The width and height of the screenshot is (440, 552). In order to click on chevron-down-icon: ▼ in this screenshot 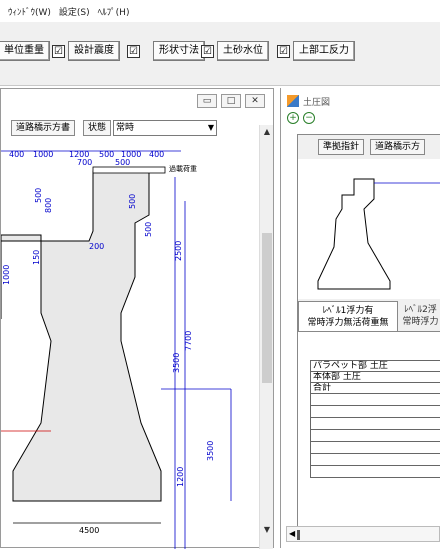, I will do `click(211, 127)`.